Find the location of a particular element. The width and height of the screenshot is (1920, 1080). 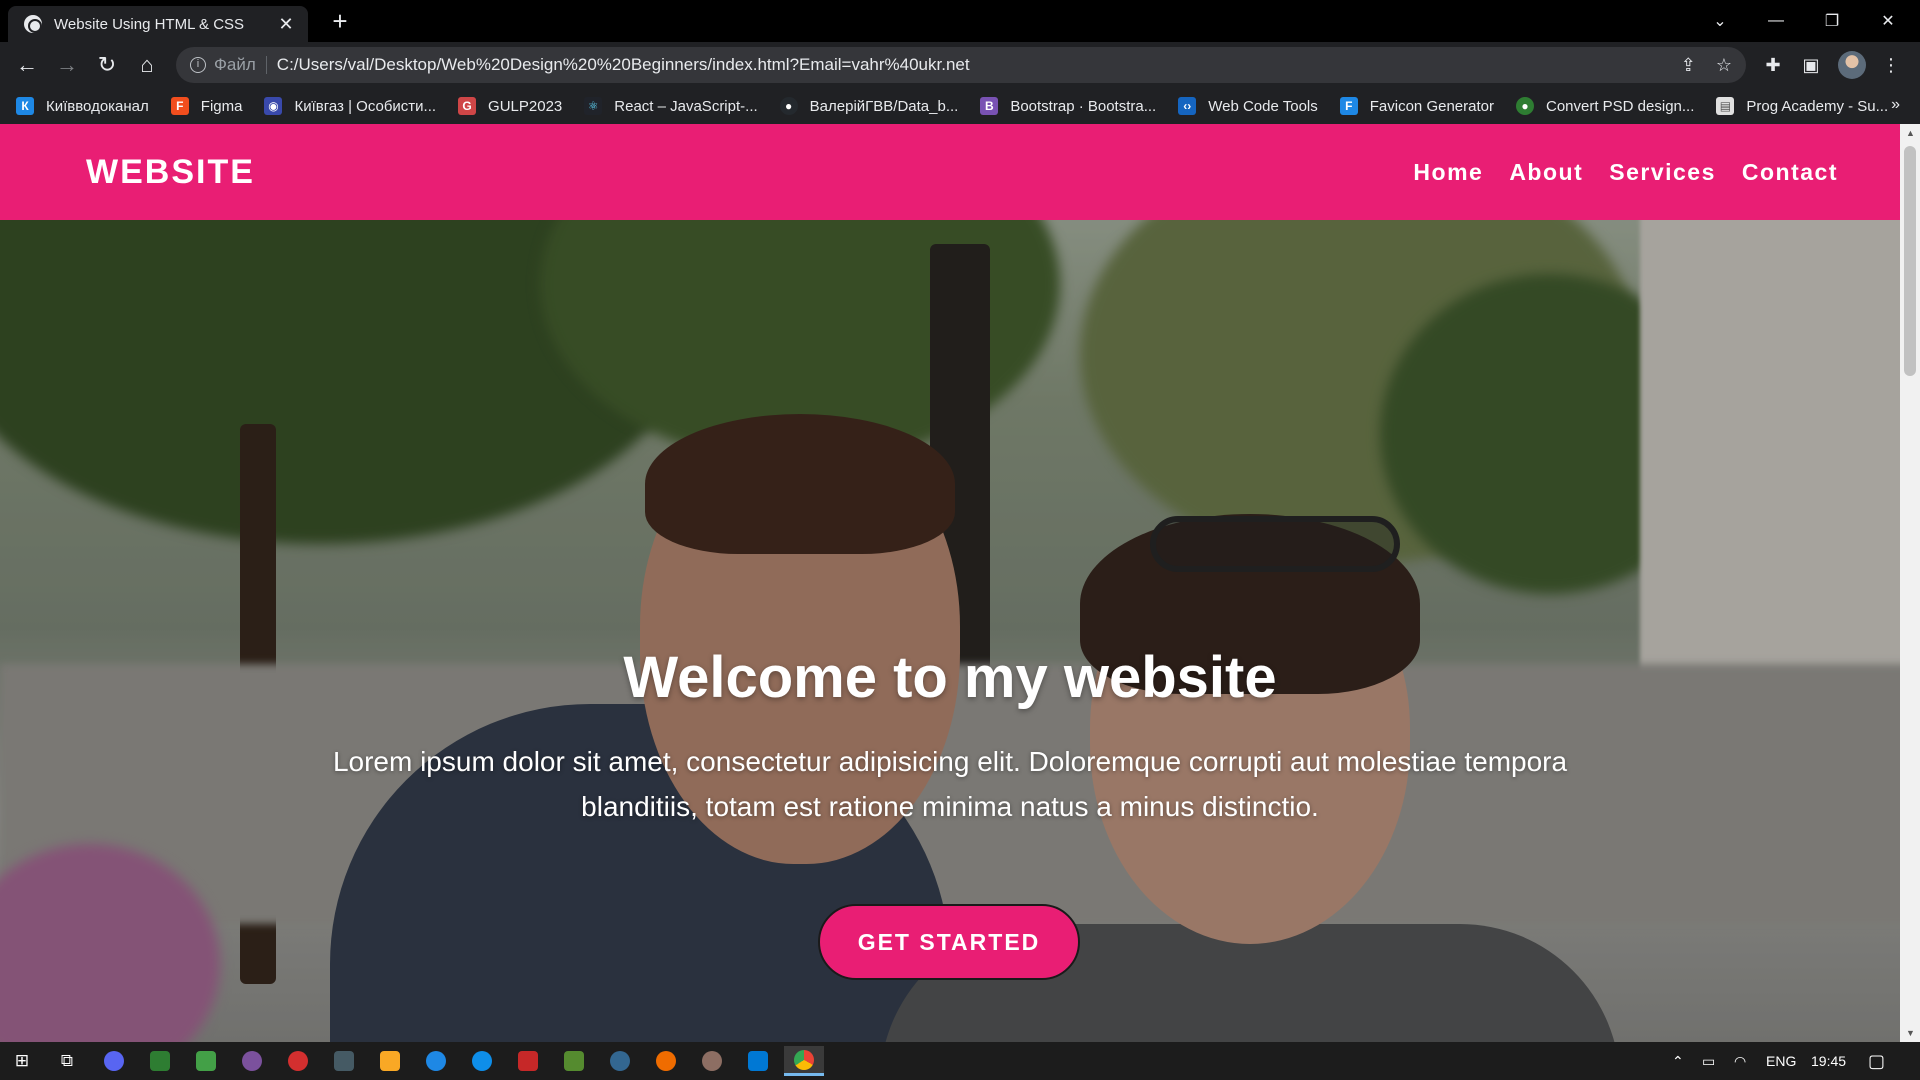

chrome-icon is located at coordinates (804, 1061).